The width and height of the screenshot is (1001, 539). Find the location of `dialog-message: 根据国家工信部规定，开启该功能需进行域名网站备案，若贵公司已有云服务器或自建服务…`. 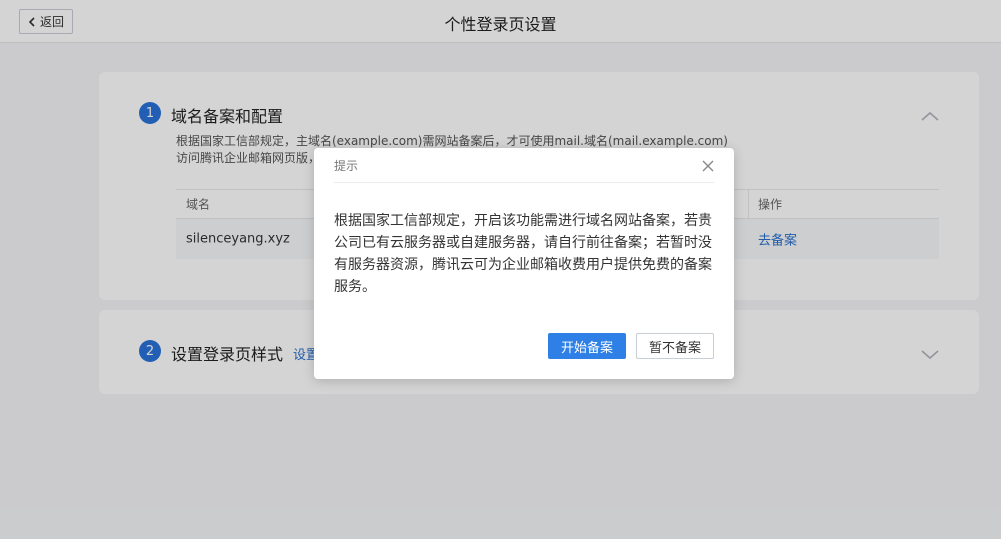

dialog-message: 根据国家工信部规定，开启该功能需进行域名网站备案，若贵公司已有云服务器或自建服务… is located at coordinates (523, 254).